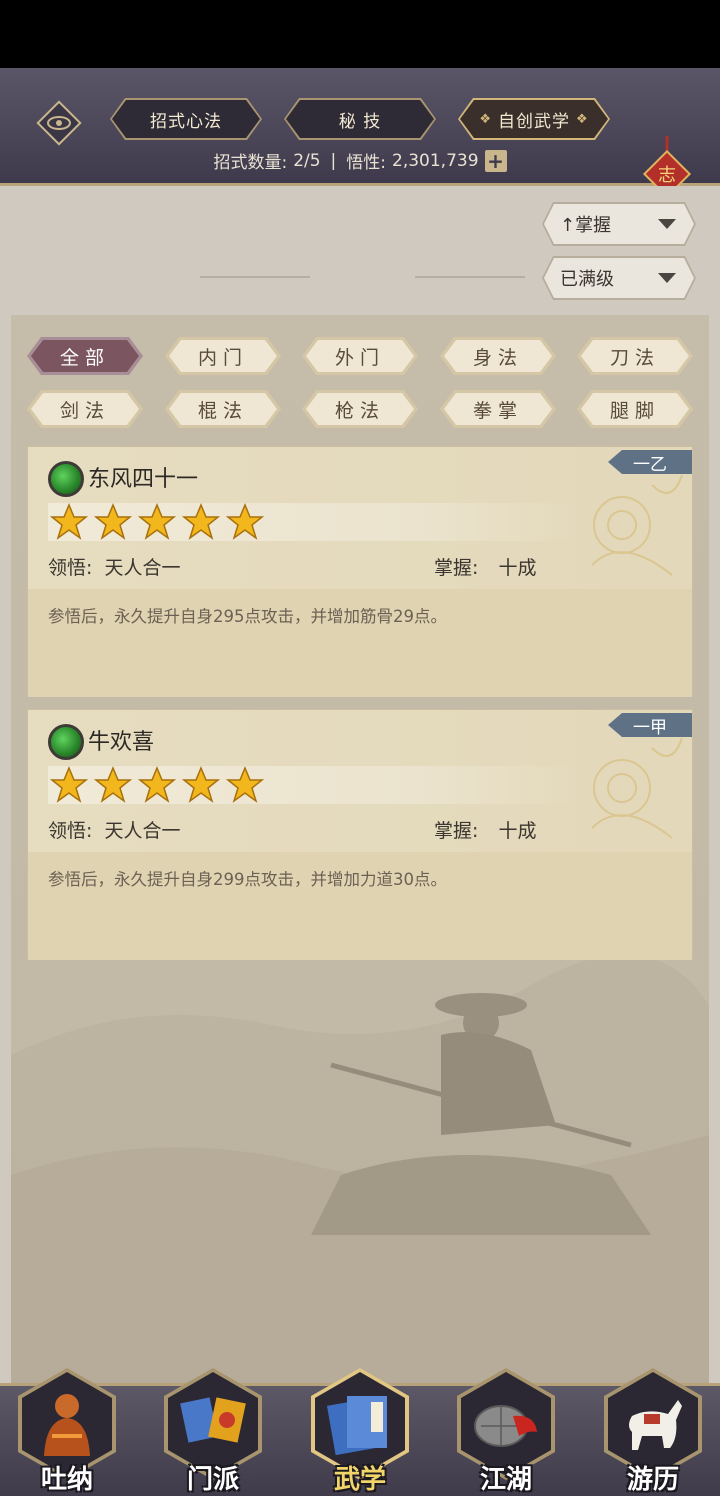  Describe the element at coordinates (655, 1425) in the screenshot. I see `horse-icon` at that location.